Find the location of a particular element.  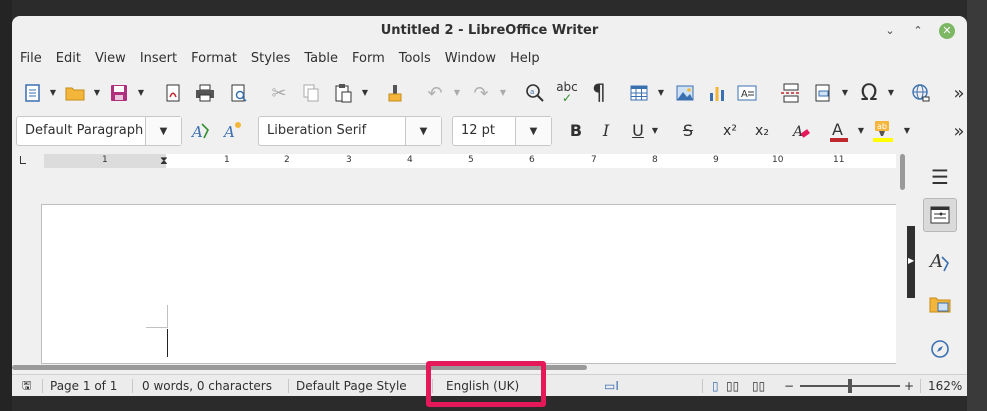

insert-textbox-icon: A is located at coordinates (747, 93).